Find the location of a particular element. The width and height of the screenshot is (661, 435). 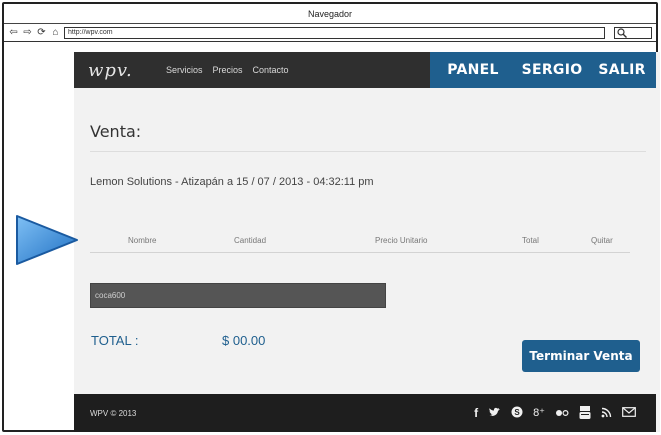

youtube-icon is located at coordinates (585, 413).